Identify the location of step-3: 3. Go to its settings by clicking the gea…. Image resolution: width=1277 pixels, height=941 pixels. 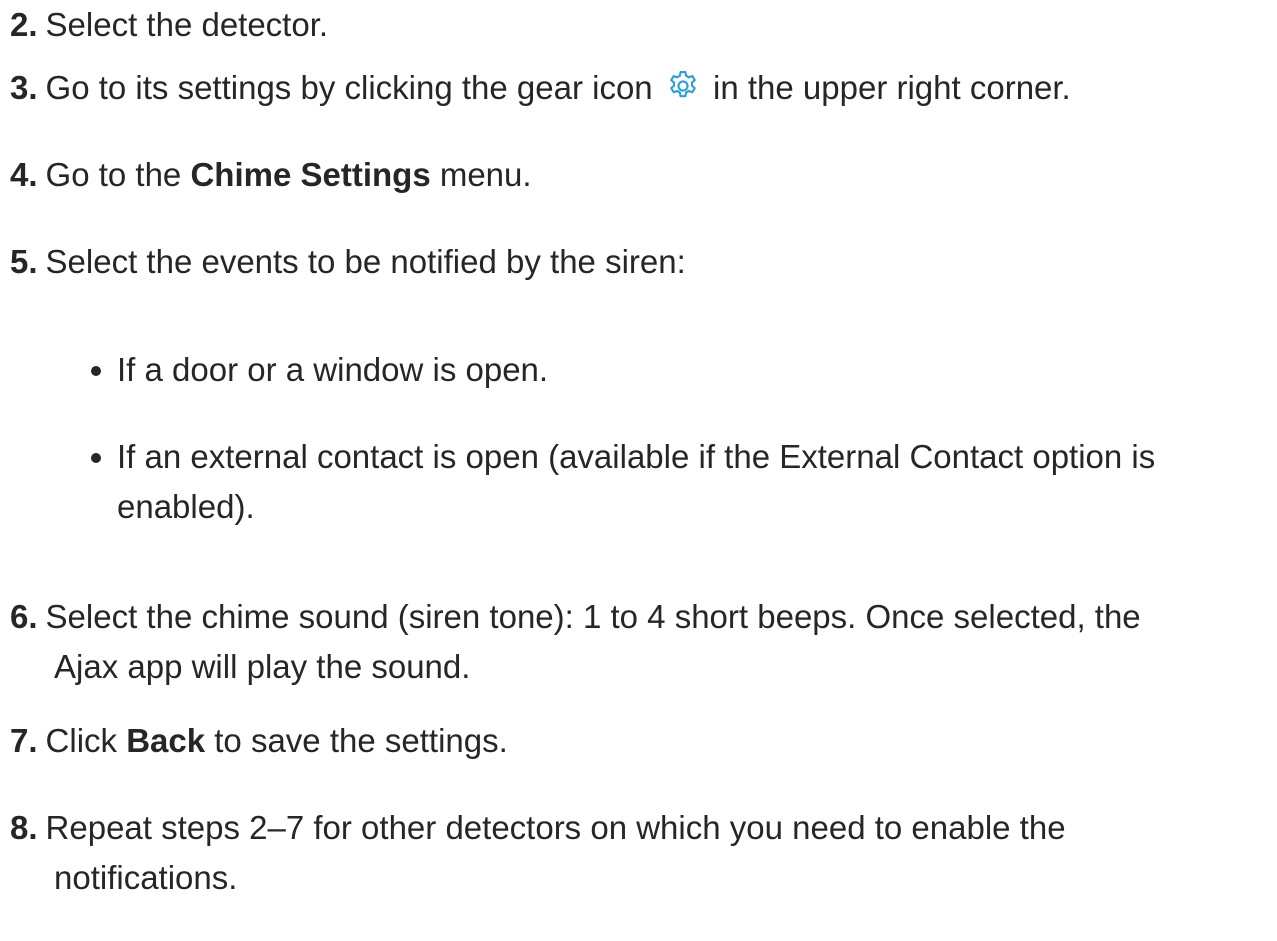
(640, 88).